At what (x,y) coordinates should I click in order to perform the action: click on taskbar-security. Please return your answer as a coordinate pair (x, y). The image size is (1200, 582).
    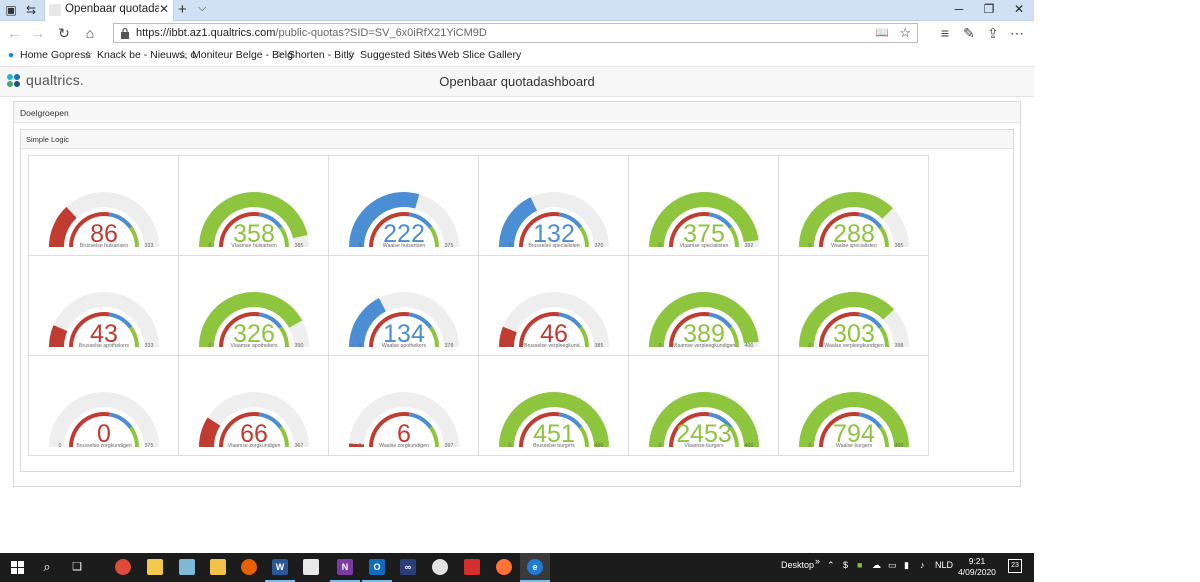
    Looking at the image, I should click on (472, 567).